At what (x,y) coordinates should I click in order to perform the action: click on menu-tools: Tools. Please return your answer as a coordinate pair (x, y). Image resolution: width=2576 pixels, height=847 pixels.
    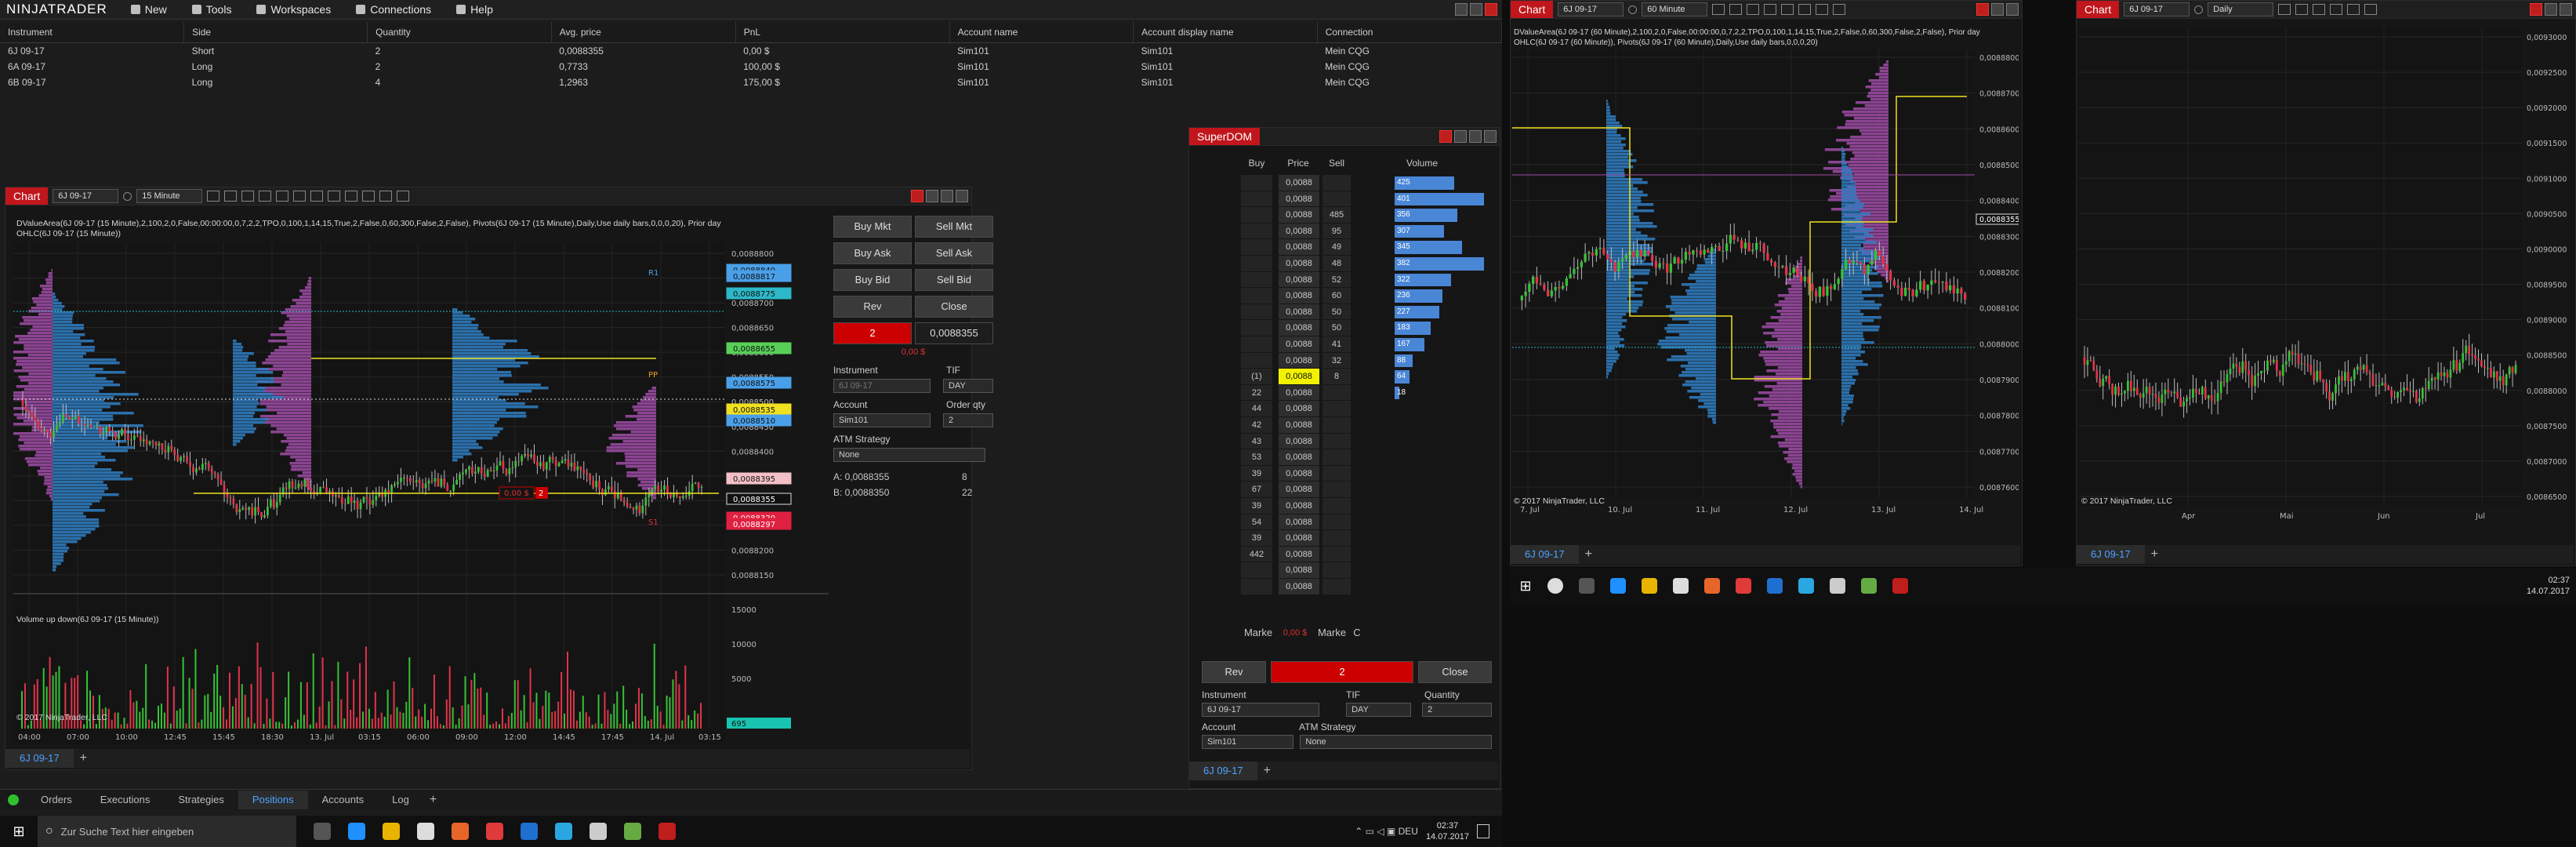
    Looking at the image, I should click on (212, 9).